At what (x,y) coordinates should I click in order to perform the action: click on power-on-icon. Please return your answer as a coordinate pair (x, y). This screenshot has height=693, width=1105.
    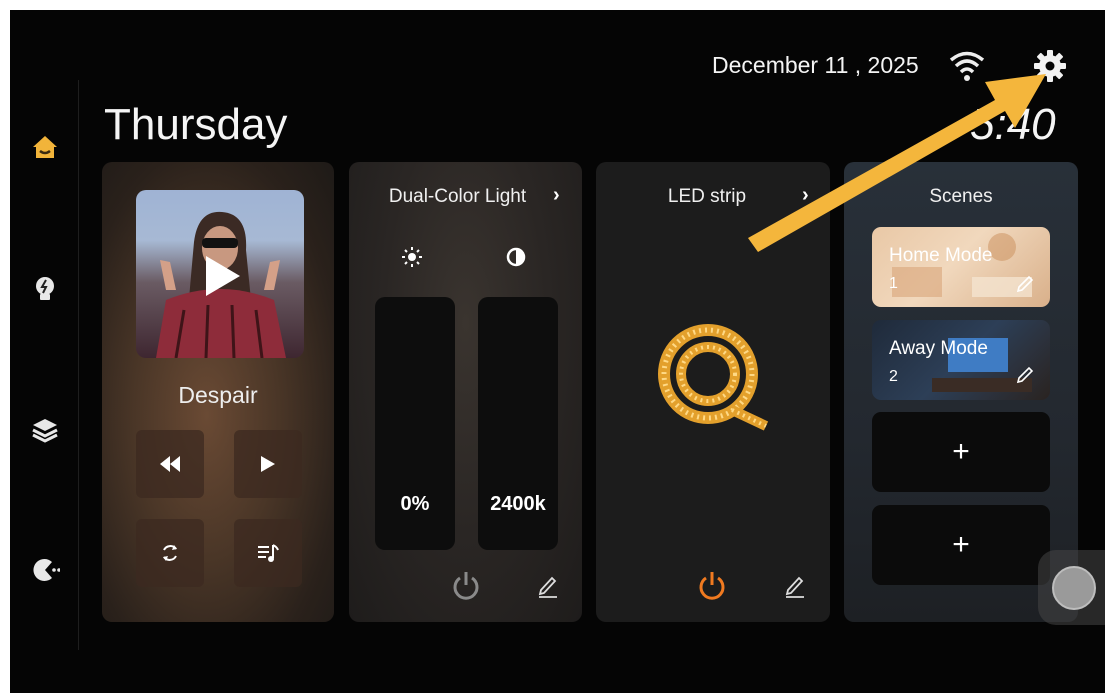
    Looking at the image, I should click on (712, 586).